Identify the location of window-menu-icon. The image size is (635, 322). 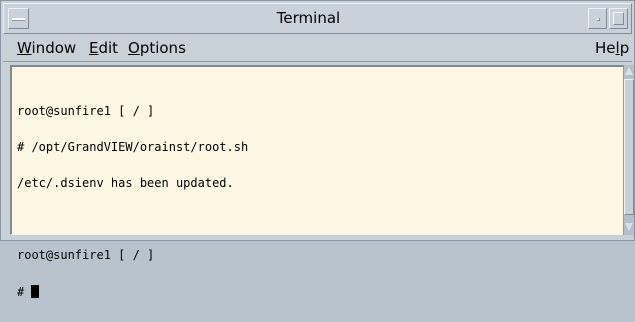
(18, 19).